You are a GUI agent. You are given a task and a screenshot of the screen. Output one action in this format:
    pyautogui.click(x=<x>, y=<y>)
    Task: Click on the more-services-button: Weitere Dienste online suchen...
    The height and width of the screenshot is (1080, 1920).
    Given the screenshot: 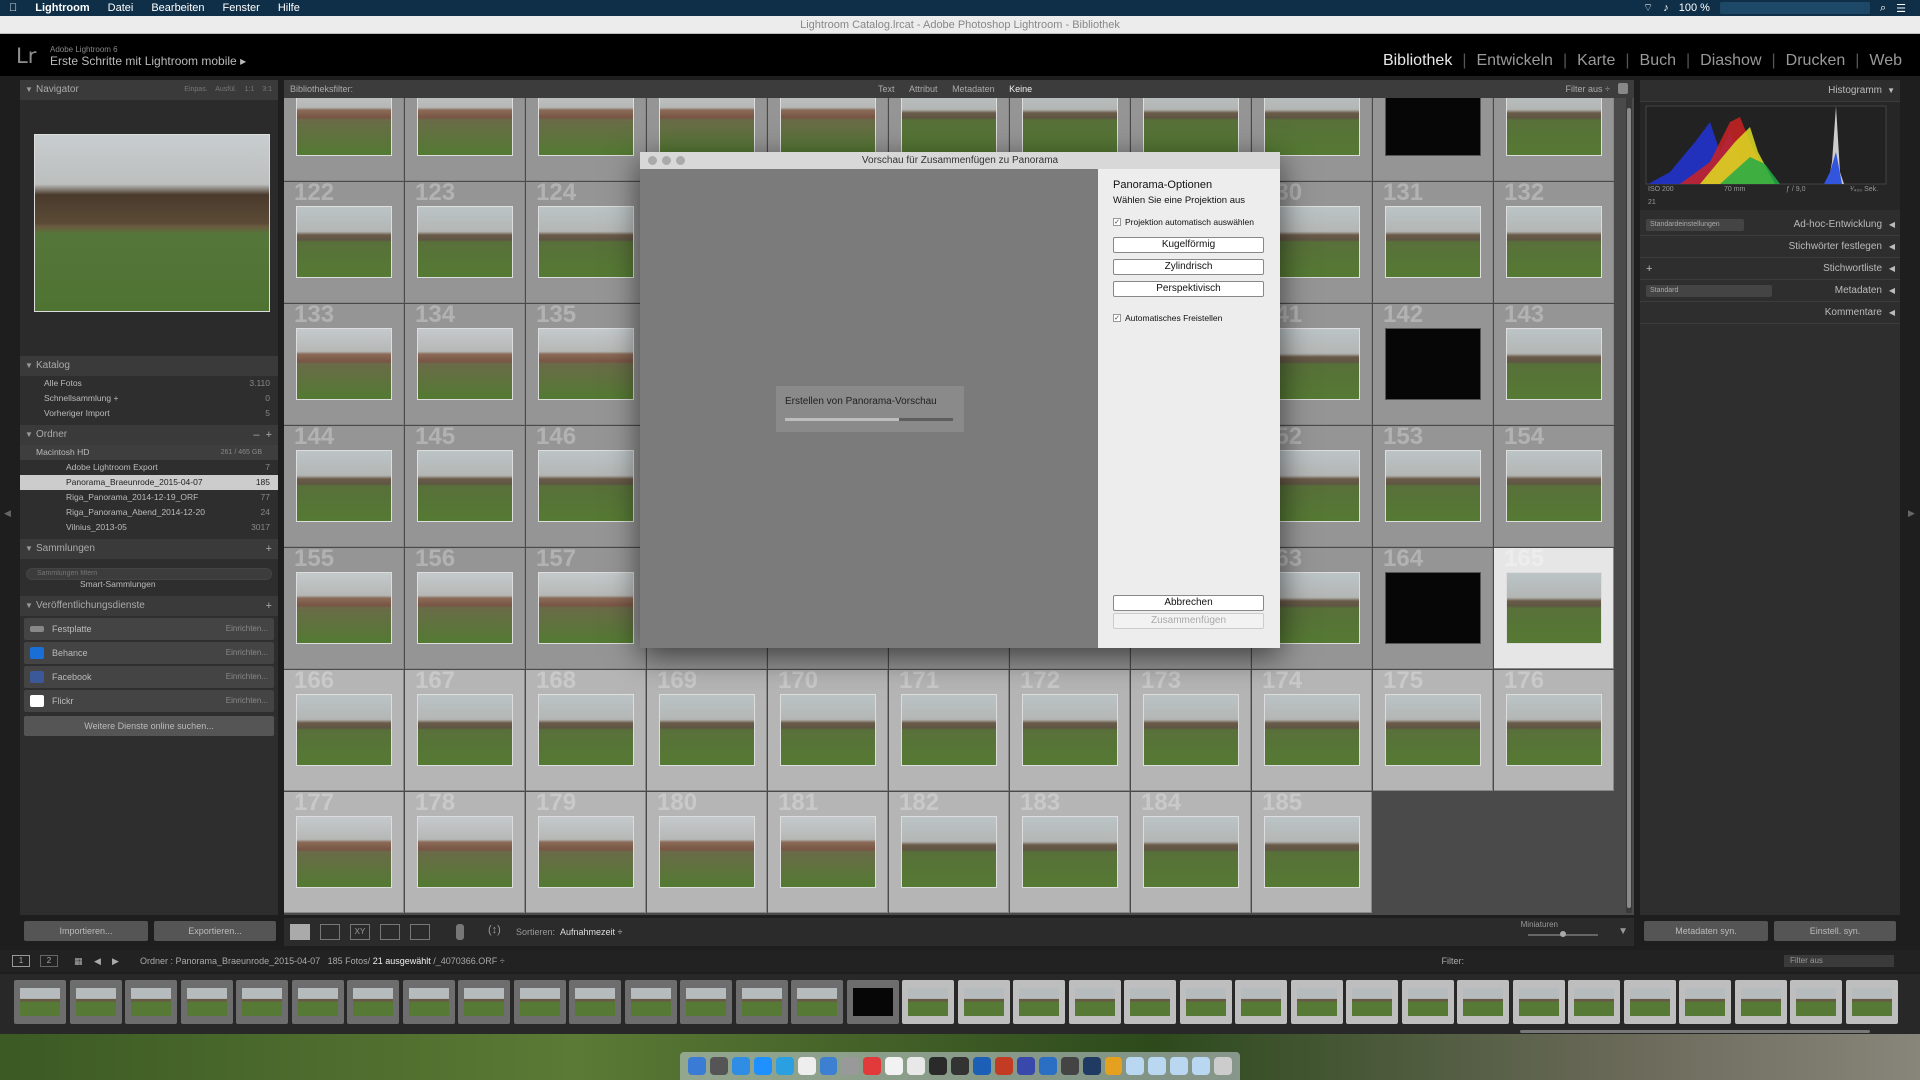 What is the action you would take?
    pyautogui.click(x=149, y=726)
    